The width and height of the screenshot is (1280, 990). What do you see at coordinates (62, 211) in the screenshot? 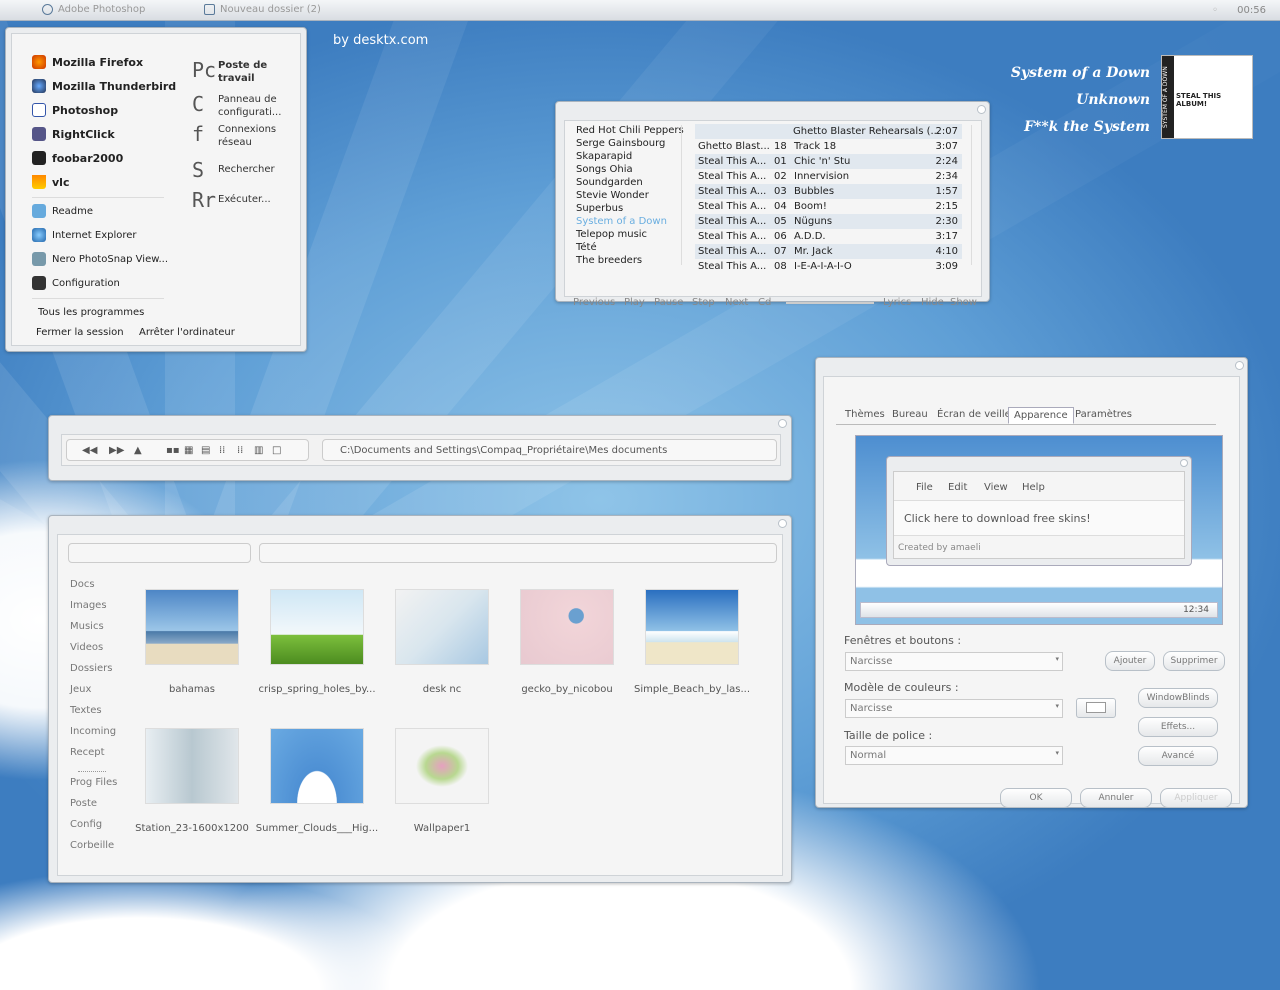
I see `menu-item-readme: Readme` at bounding box center [62, 211].